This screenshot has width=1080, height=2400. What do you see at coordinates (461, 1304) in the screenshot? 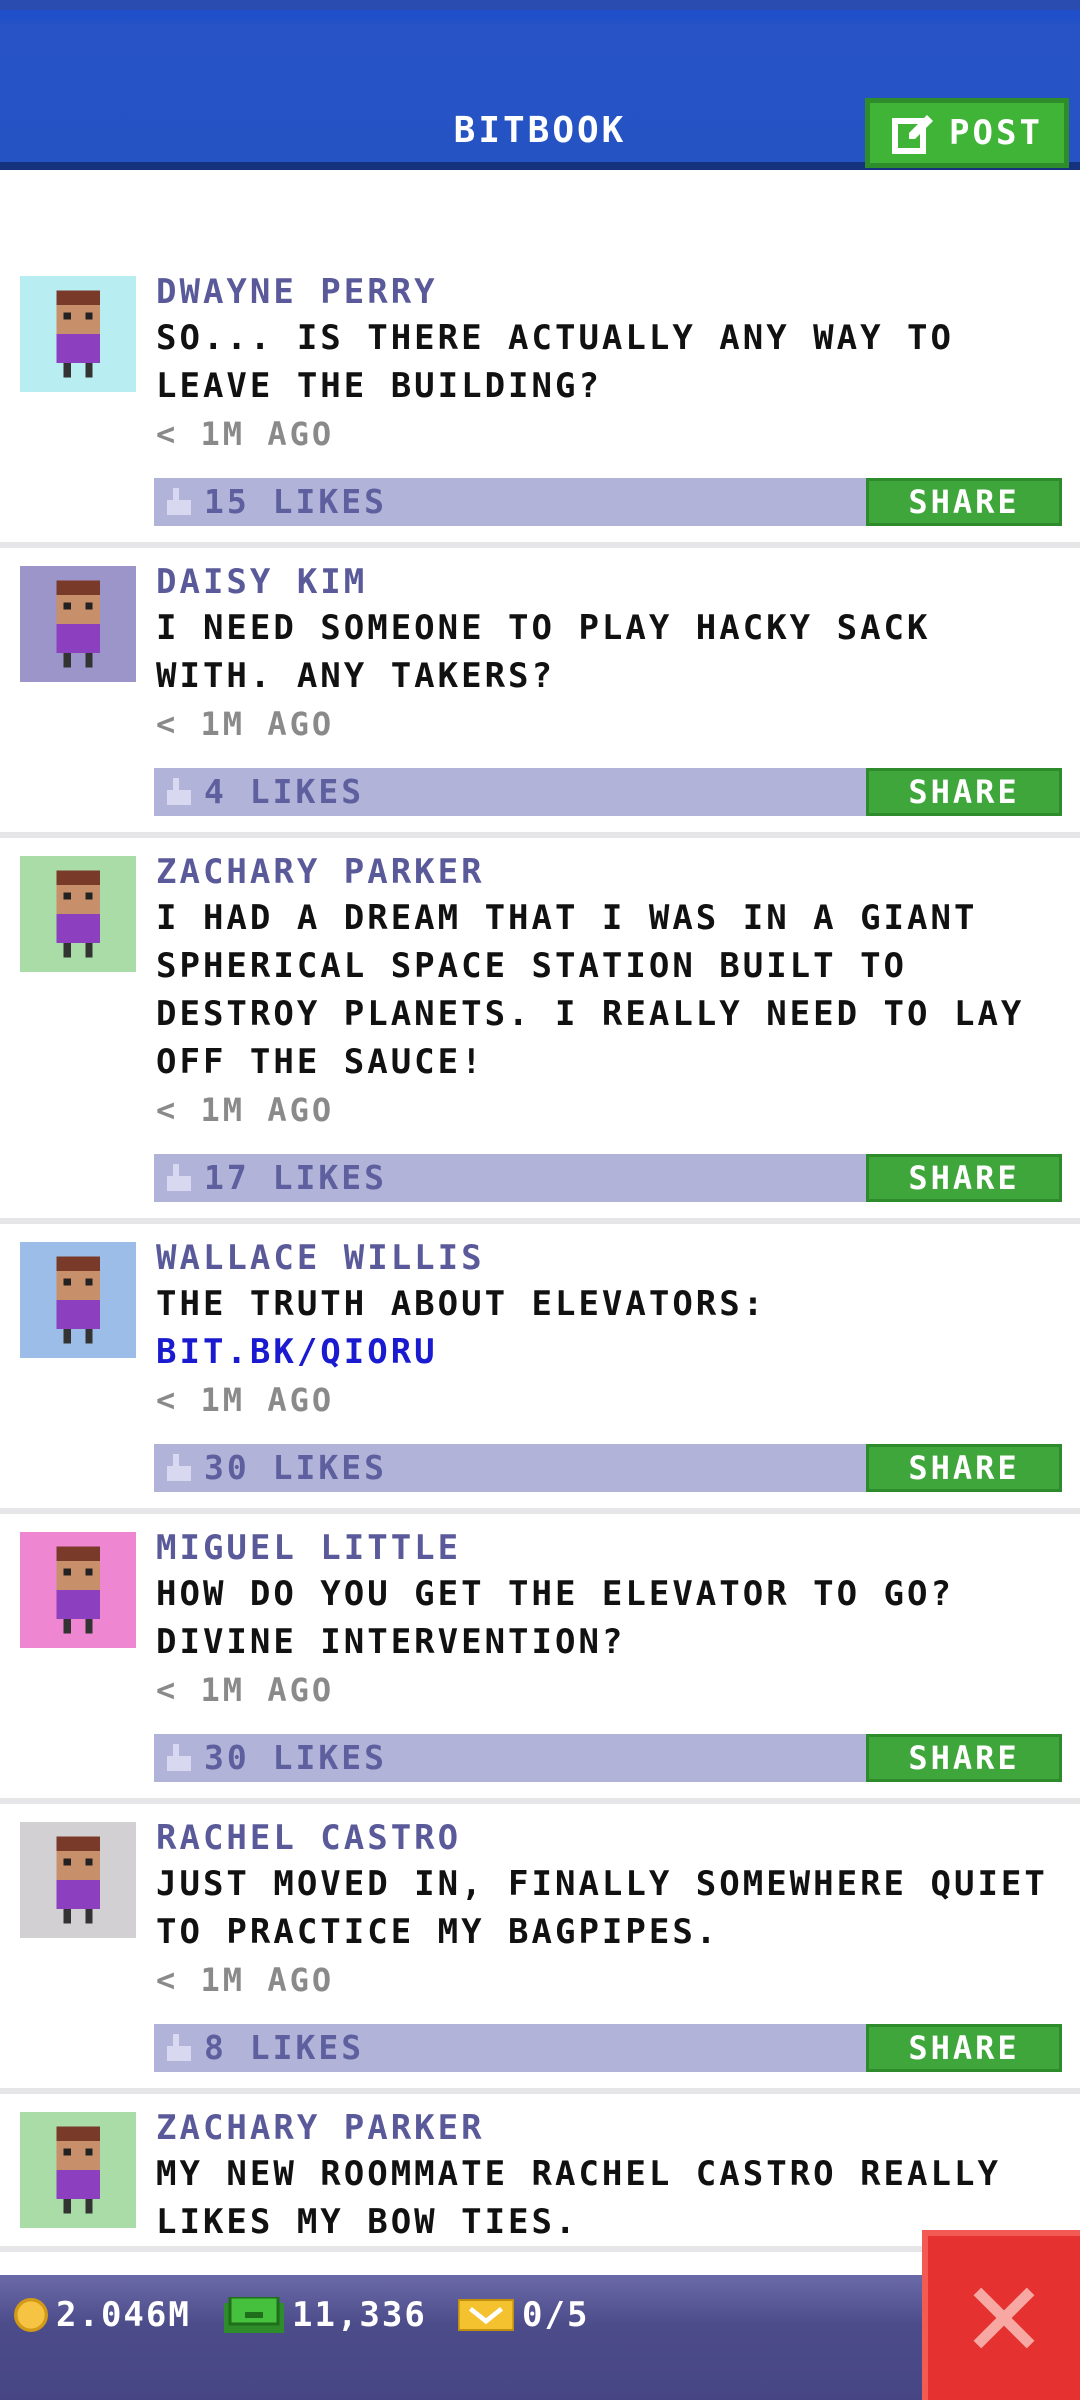
I see `post-text: THE TRUTH ABOUT ELEVATORS:` at bounding box center [461, 1304].